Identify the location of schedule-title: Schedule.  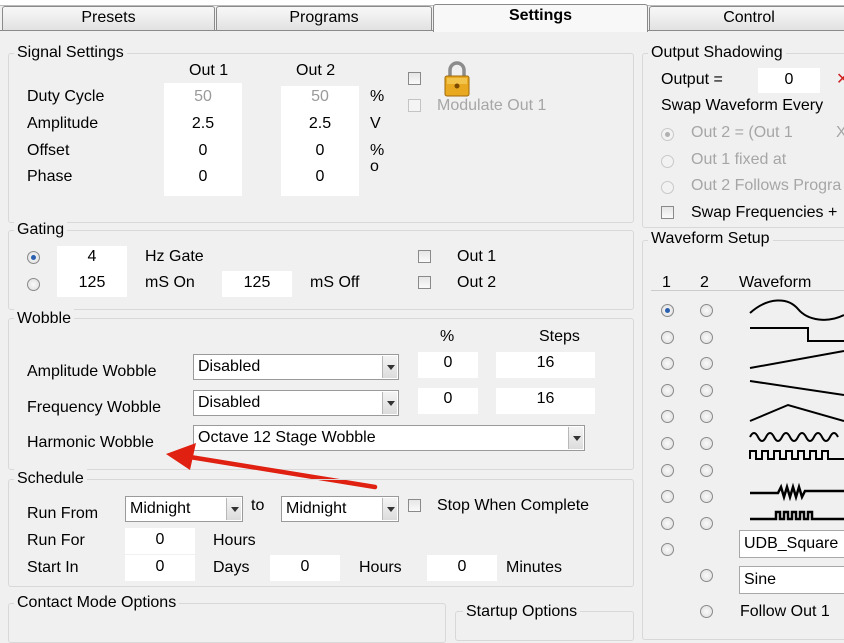
(50, 479).